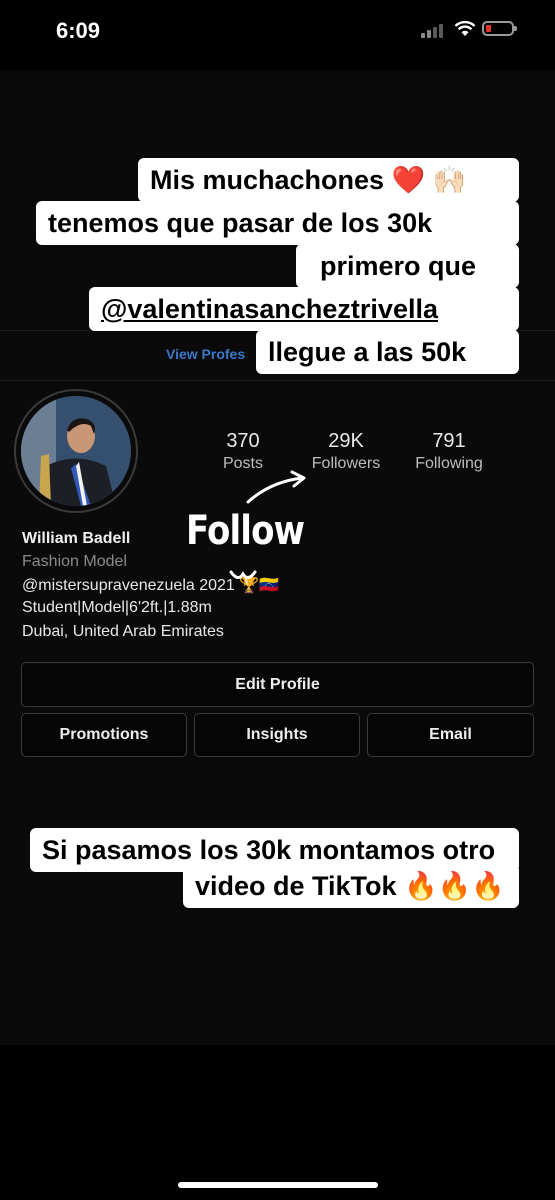 This screenshot has width=555, height=1200. I want to click on cellular-signal-icon, so click(434, 31).